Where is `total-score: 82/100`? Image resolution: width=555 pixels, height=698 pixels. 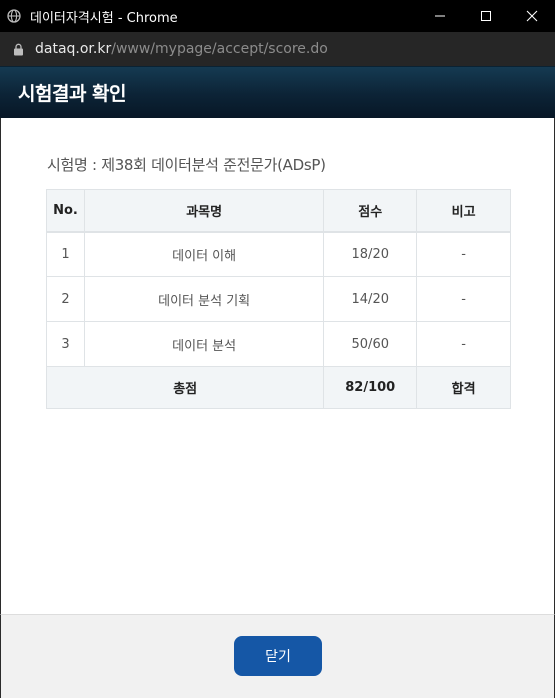 total-score: 82/100 is located at coordinates (370, 387).